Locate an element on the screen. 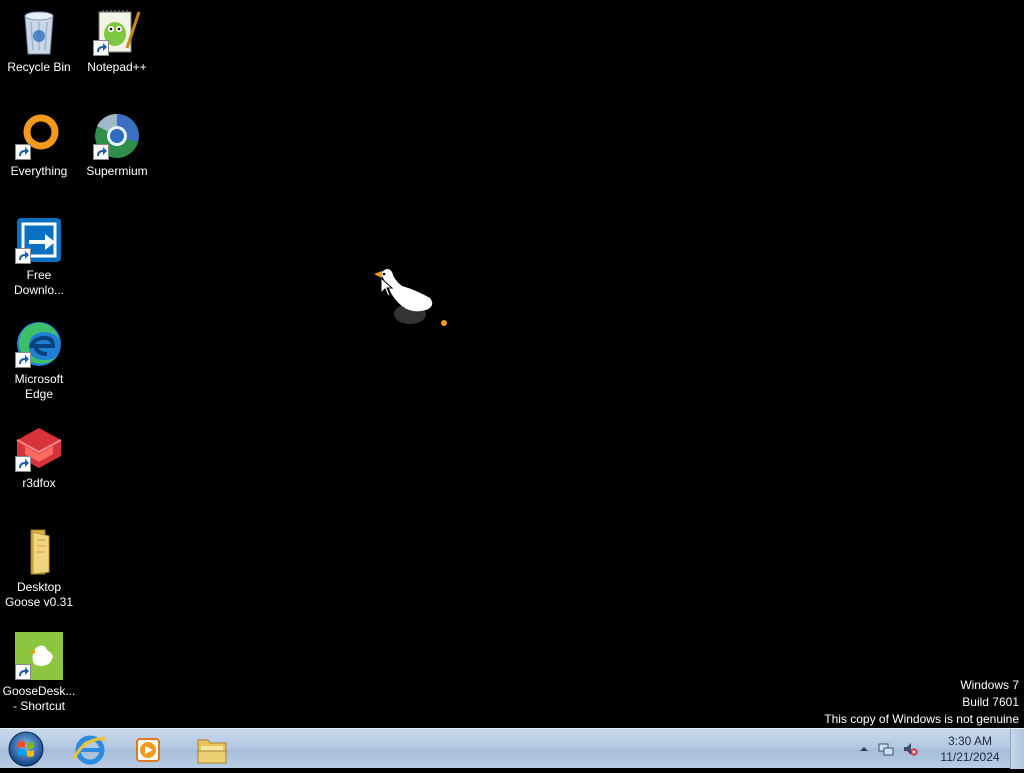 This screenshot has height=773, width=1024. folder-icon is located at coordinates (39, 552).